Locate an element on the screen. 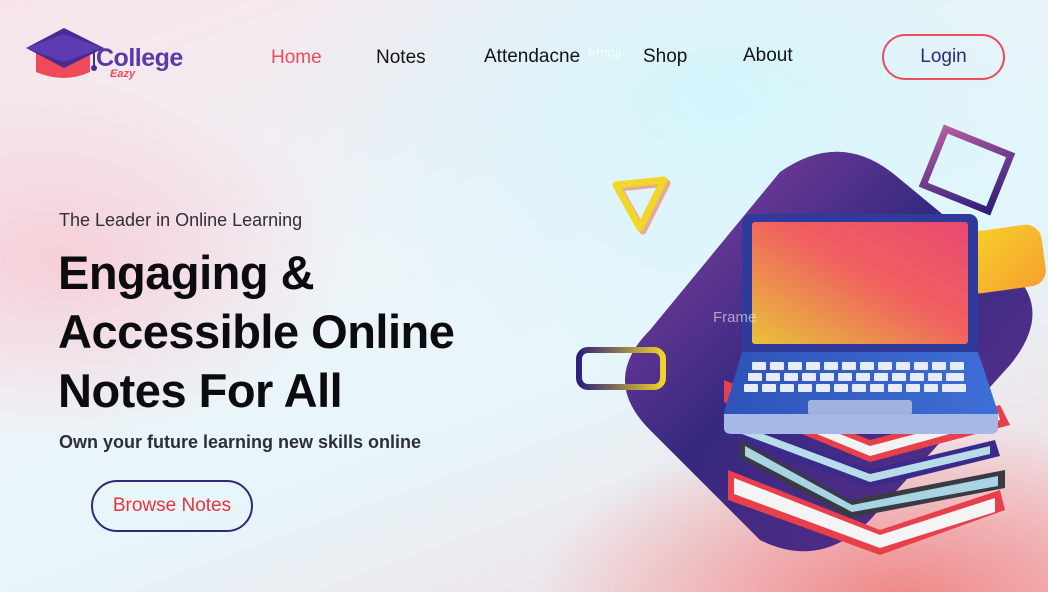 This screenshot has height=592, width=1048. hero-headline-line-3: Notes For All is located at coordinates (200, 390).